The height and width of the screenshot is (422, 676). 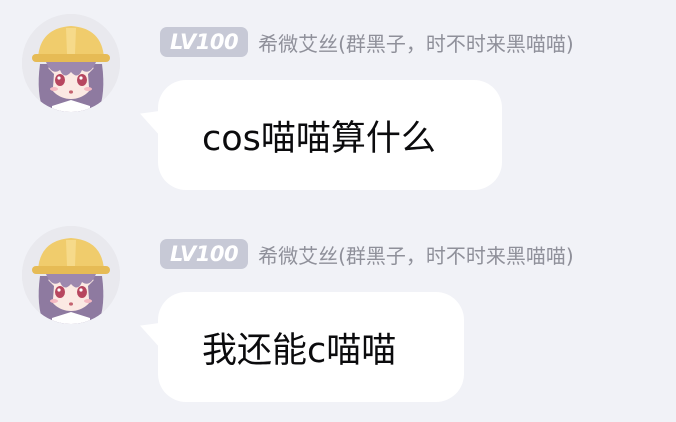 I want to click on message-text: cos喵喵算什么, so click(x=319, y=138).